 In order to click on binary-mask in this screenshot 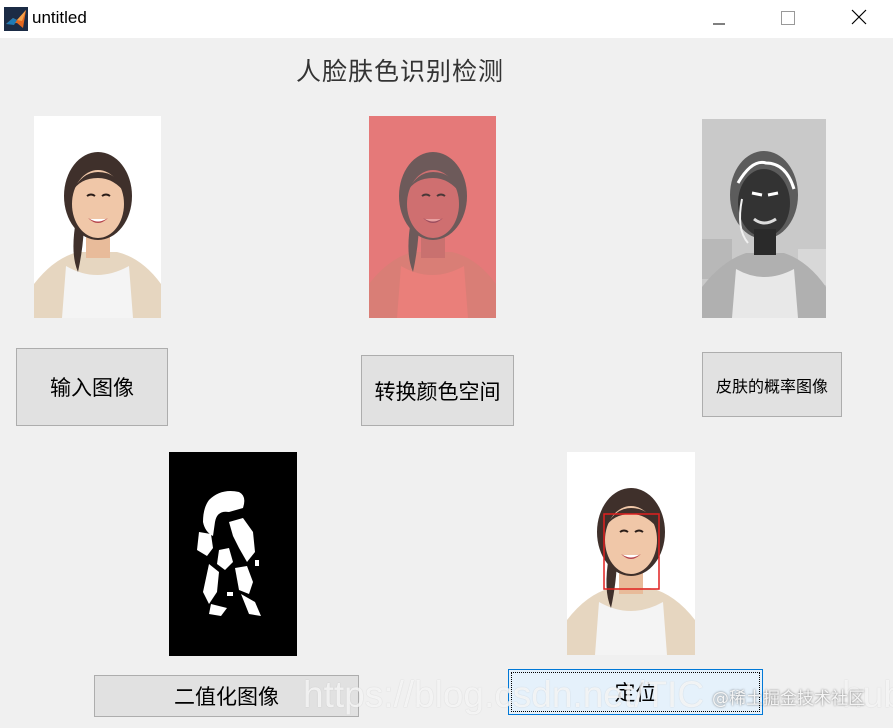, I will do `click(233, 554)`.